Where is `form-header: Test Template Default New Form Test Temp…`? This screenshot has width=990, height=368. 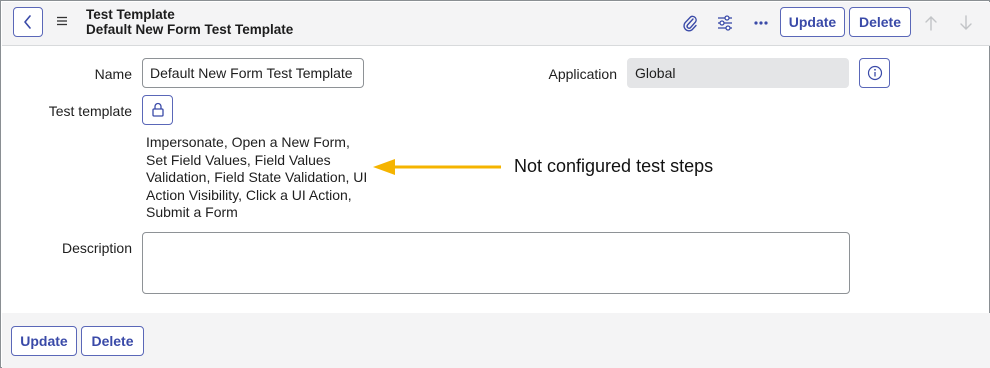 form-header: Test Template Default New Form Test Temp… is located at coordinates (496, 24).